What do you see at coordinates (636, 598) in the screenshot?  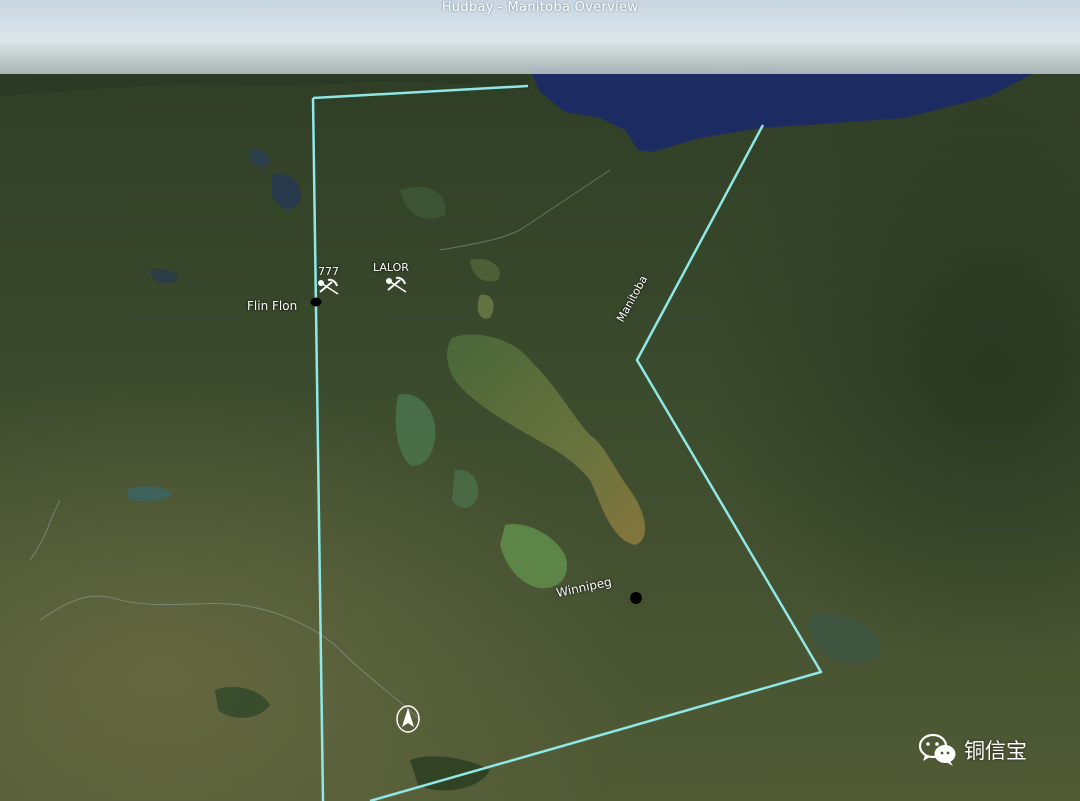 I see `winnipeg-marker` at bounding box center [636, 598].